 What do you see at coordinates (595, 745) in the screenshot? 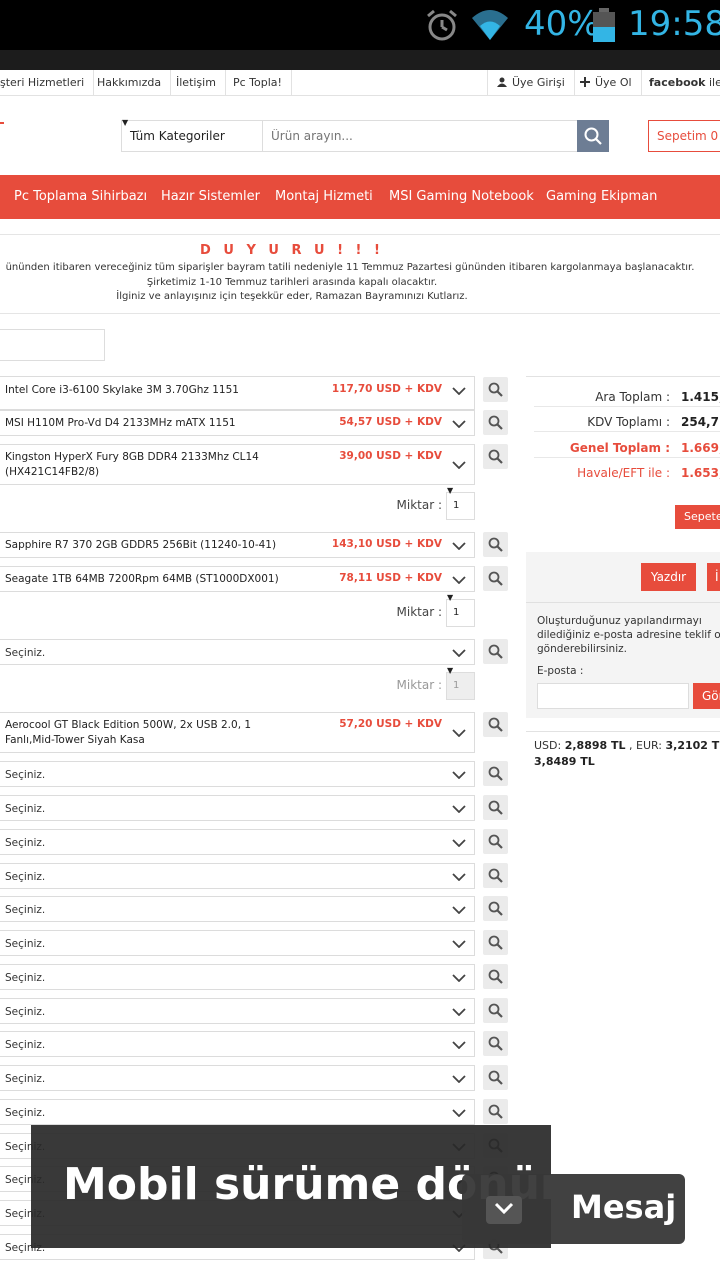
I see `usd-rate: 2,8898 TL` at bounding box center [595, 745].